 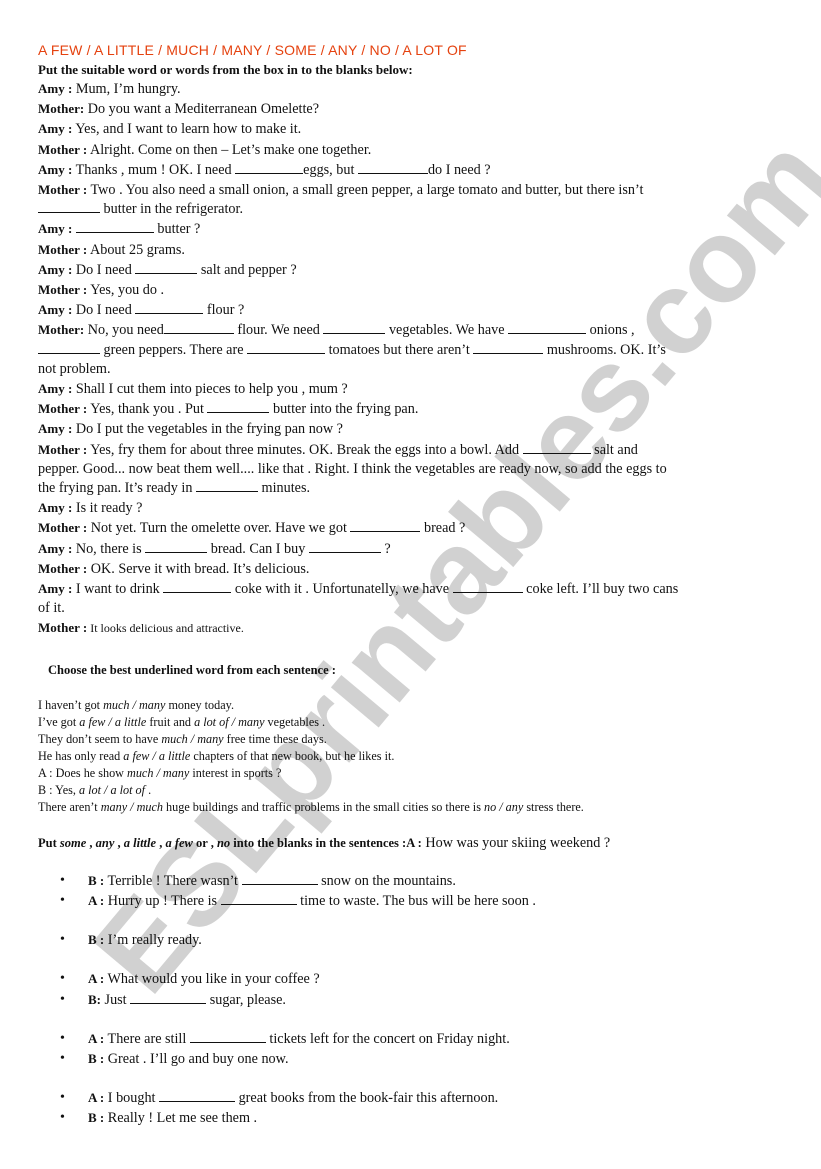 I want to click on dialogue-line: Amy : Do I need salt and pepper ?, so click(x=410, y=270).